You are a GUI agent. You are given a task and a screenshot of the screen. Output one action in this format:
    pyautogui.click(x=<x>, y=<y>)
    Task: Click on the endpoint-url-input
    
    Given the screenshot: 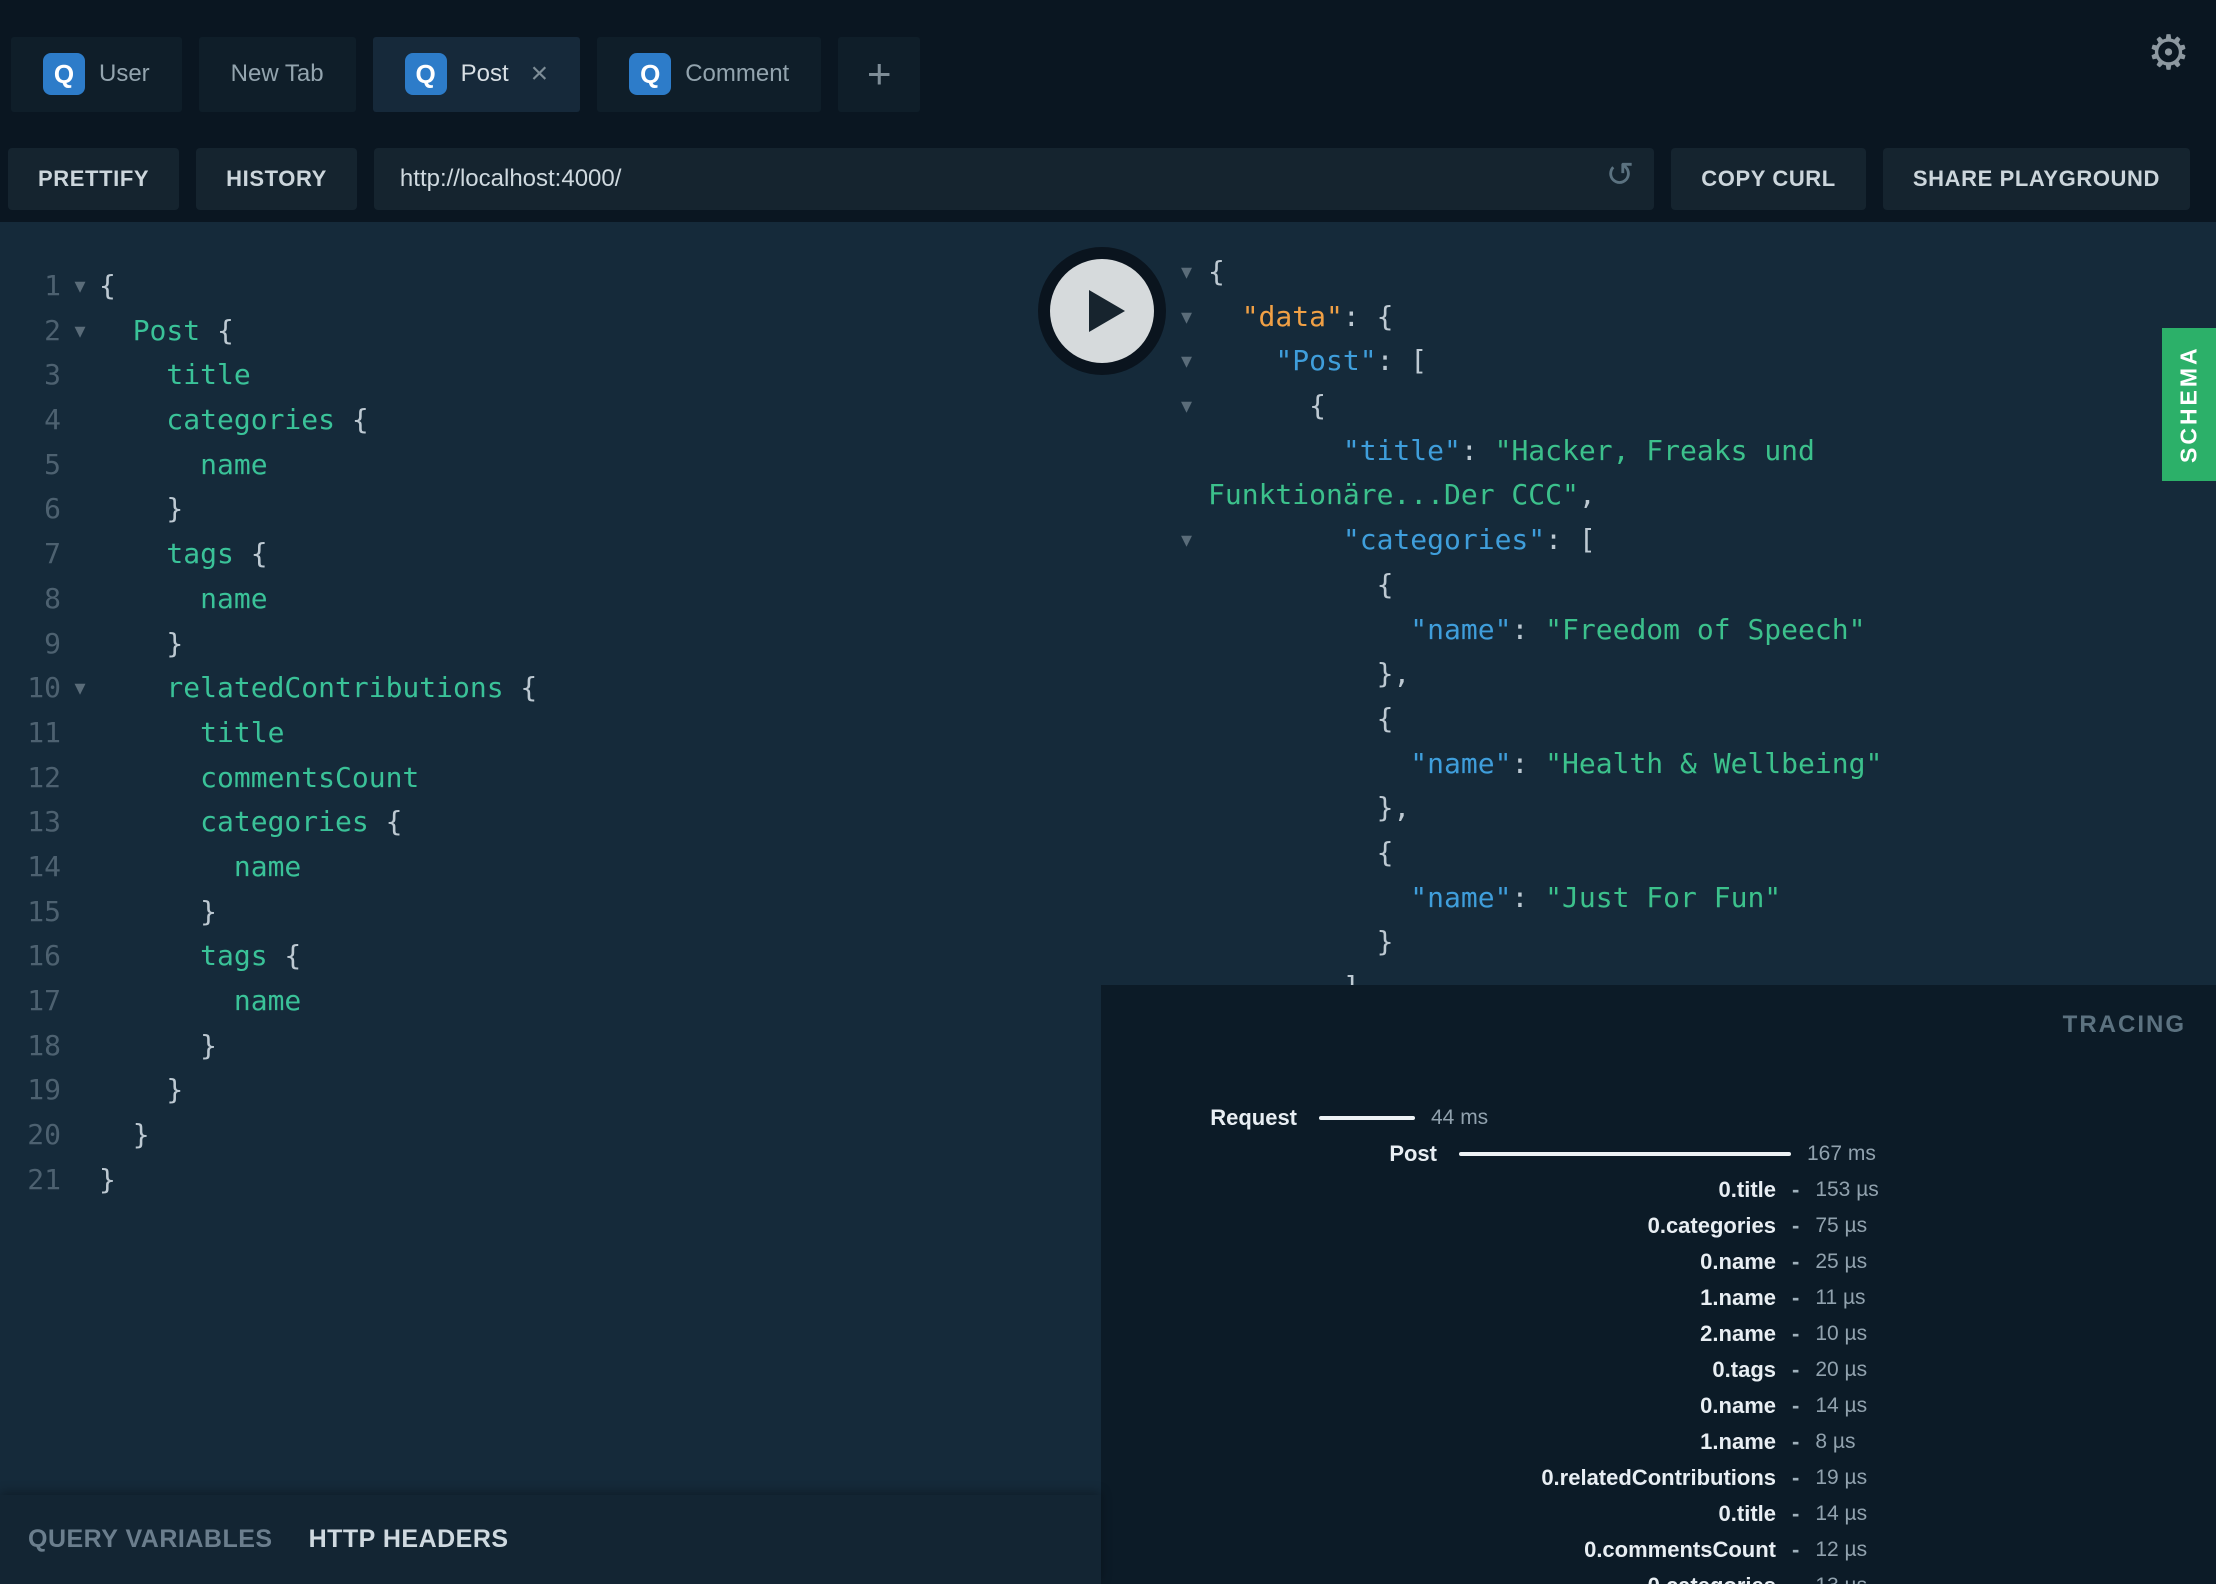 What is the action you would take?
    pyautogui.click(x=1014, y=179)
    